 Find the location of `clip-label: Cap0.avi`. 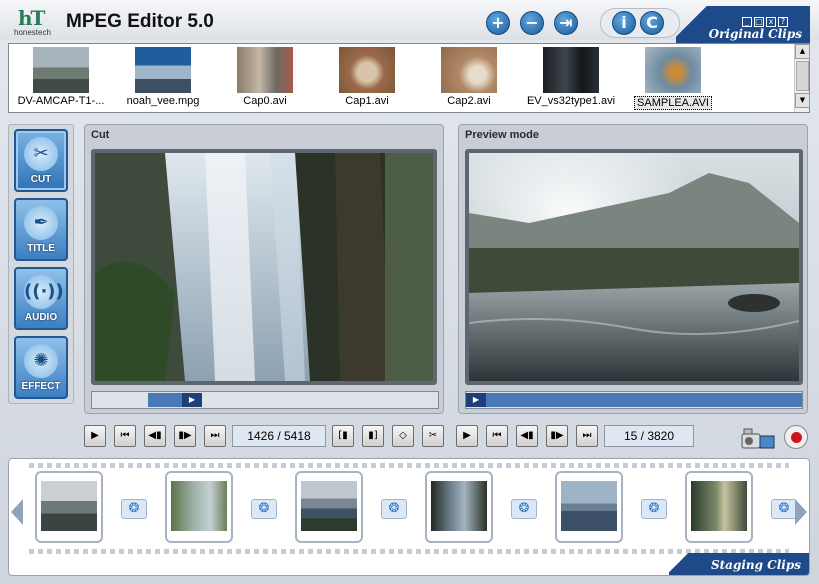

clip-label: Cap0.avi is located at coordinates (265, 101).